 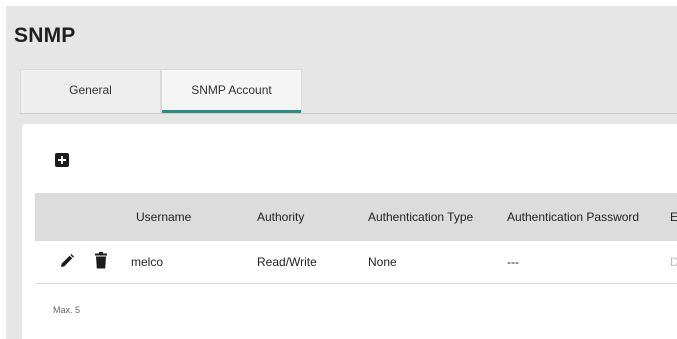 I want to click on cell-username: melco, so click(x=147, y=262).